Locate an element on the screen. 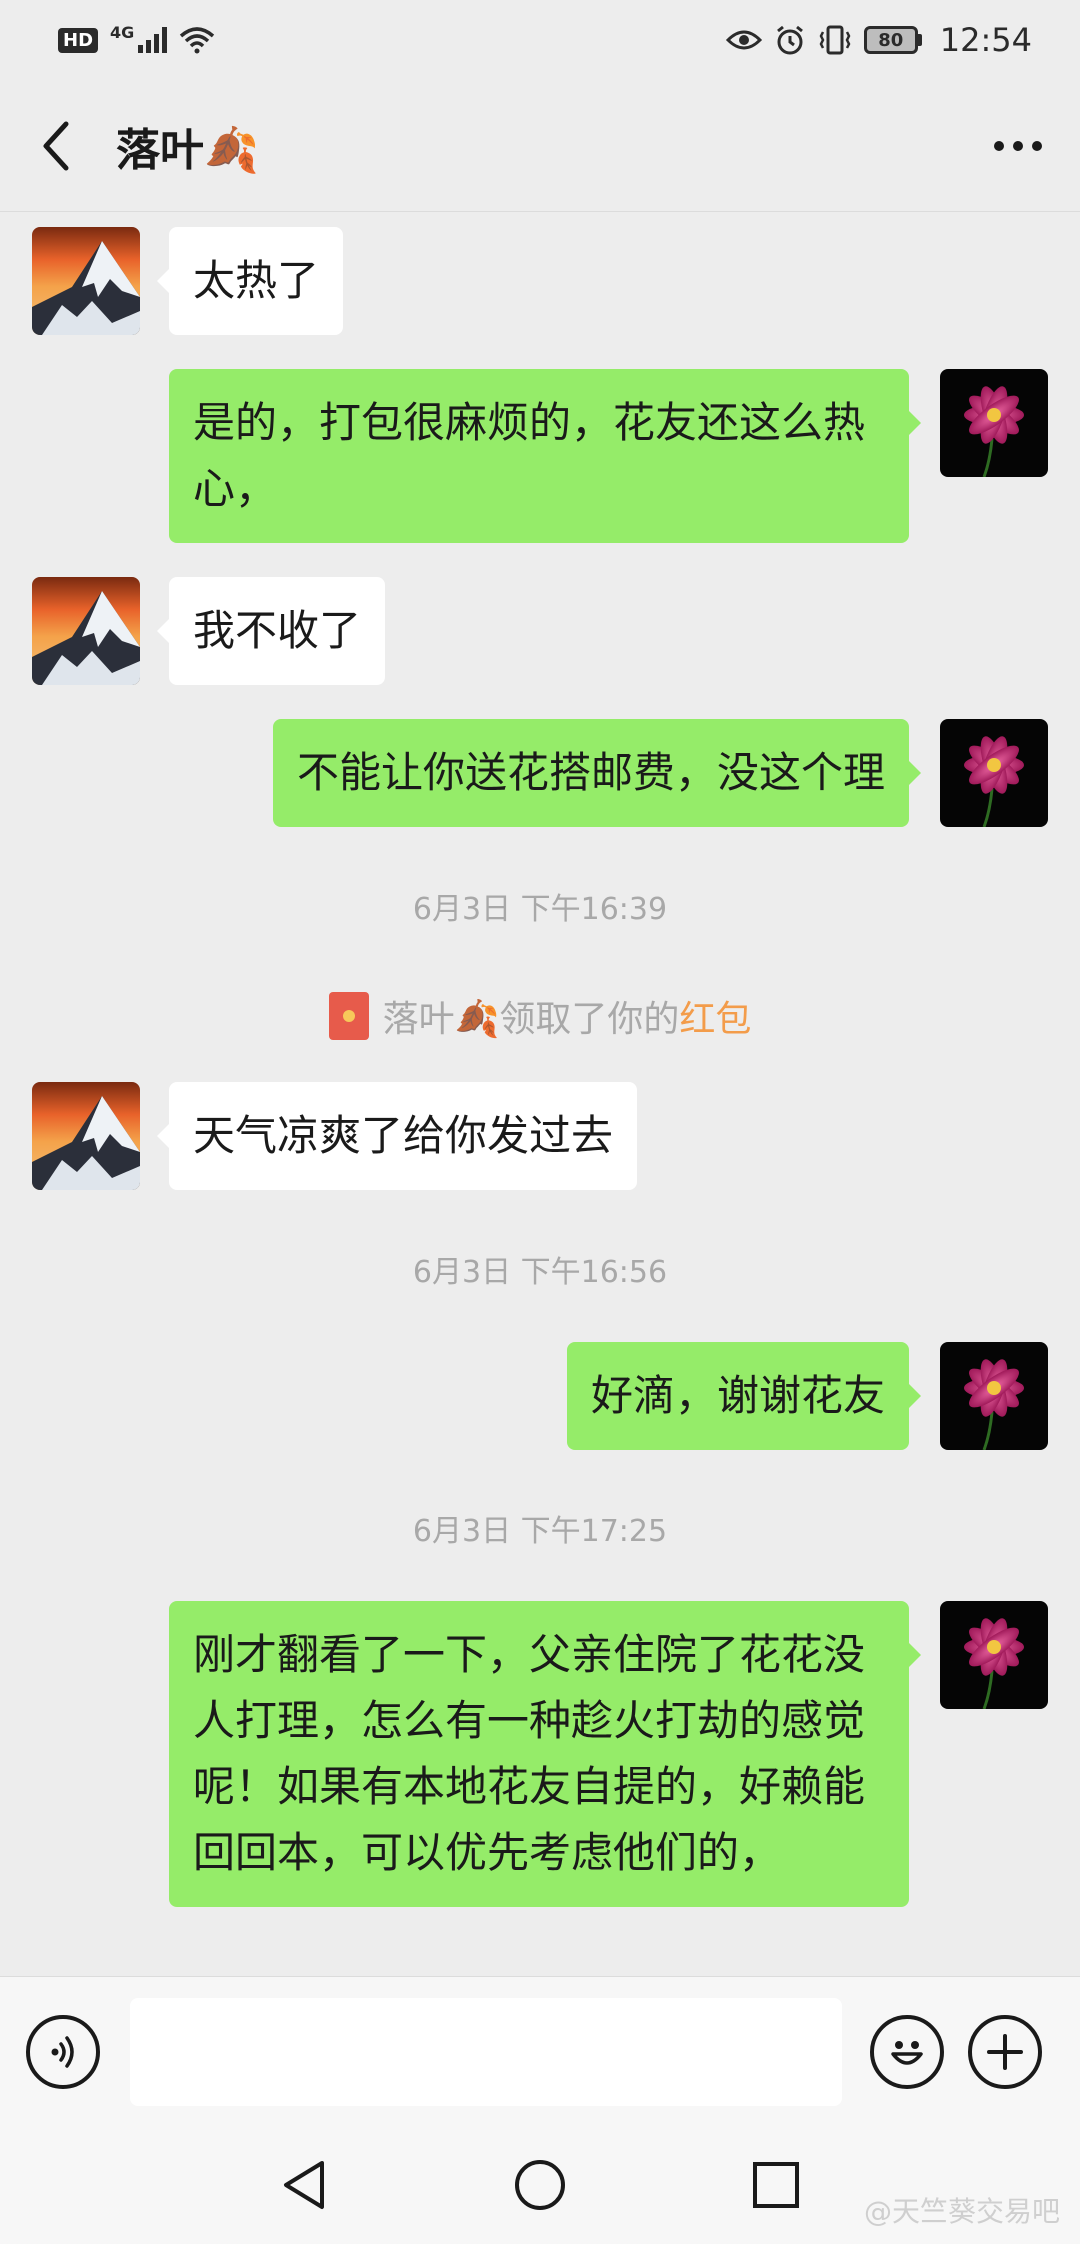 The image size is (1080, 2244). status-left: HD 4G is located at coordinates (136, 38).